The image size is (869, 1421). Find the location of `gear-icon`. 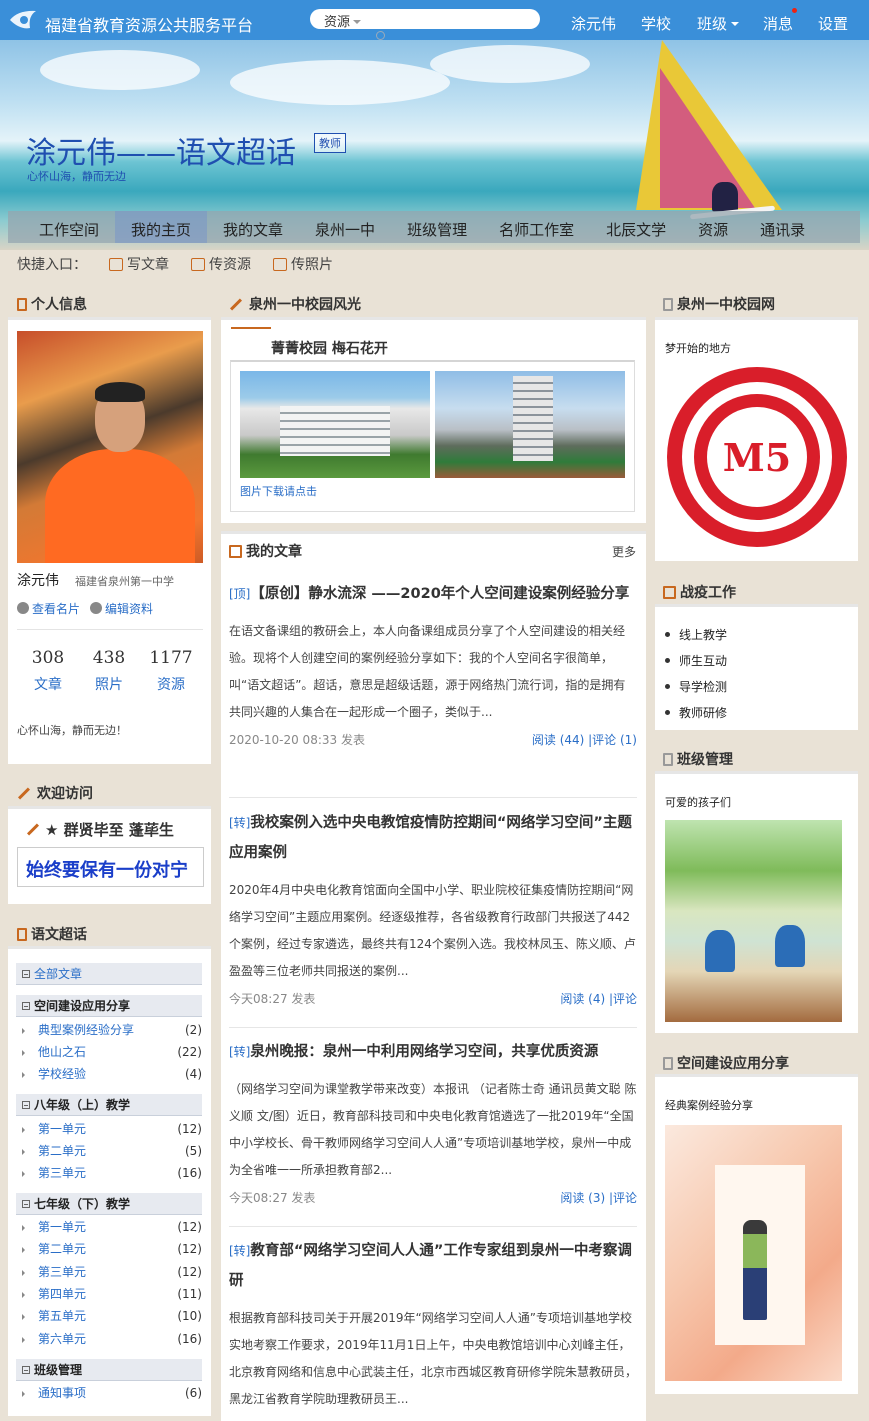

gear-icon is located at coordinates (96, 608).